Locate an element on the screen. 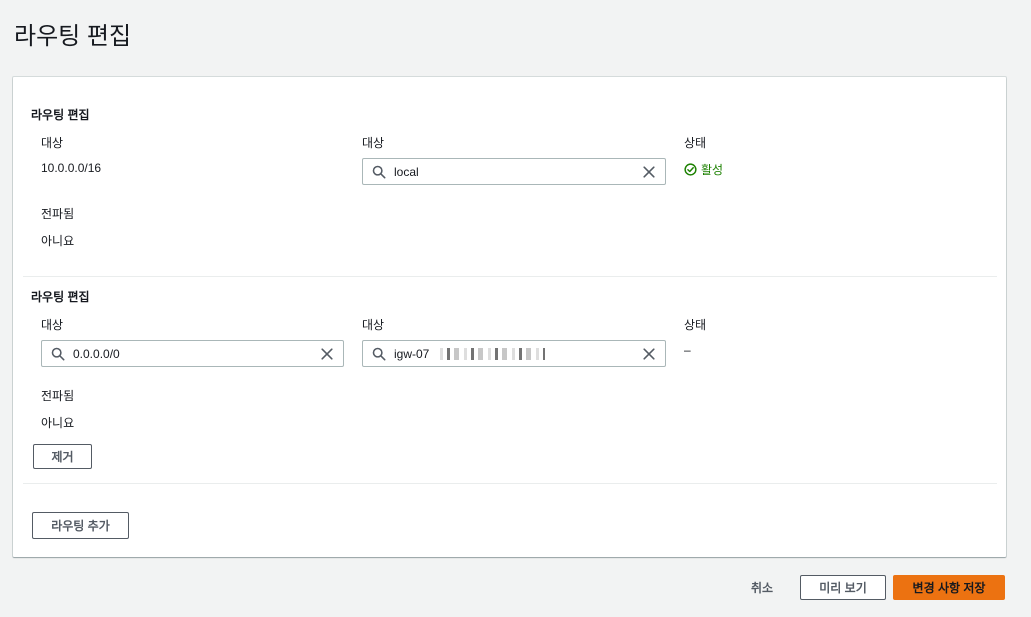 This screenshot has height=617, width=1031. route-2-propagated-value: 아니요 is located at coordinates (58, 423).